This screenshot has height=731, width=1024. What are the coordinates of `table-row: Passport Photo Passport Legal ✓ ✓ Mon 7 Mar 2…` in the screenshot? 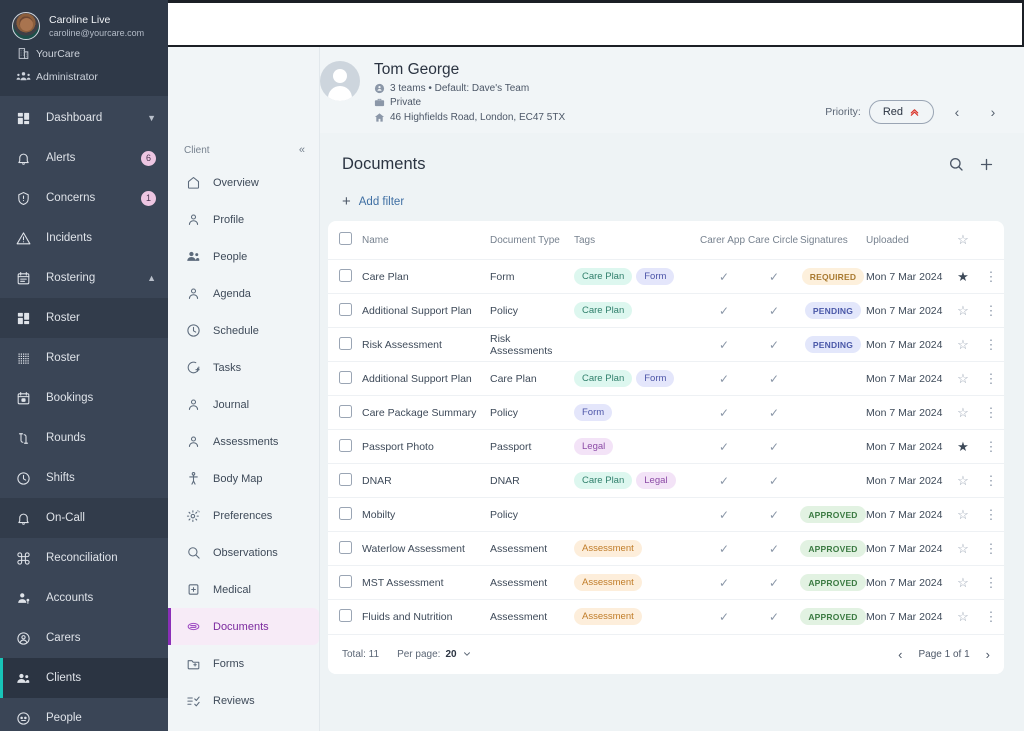 It's located at (666, 446).